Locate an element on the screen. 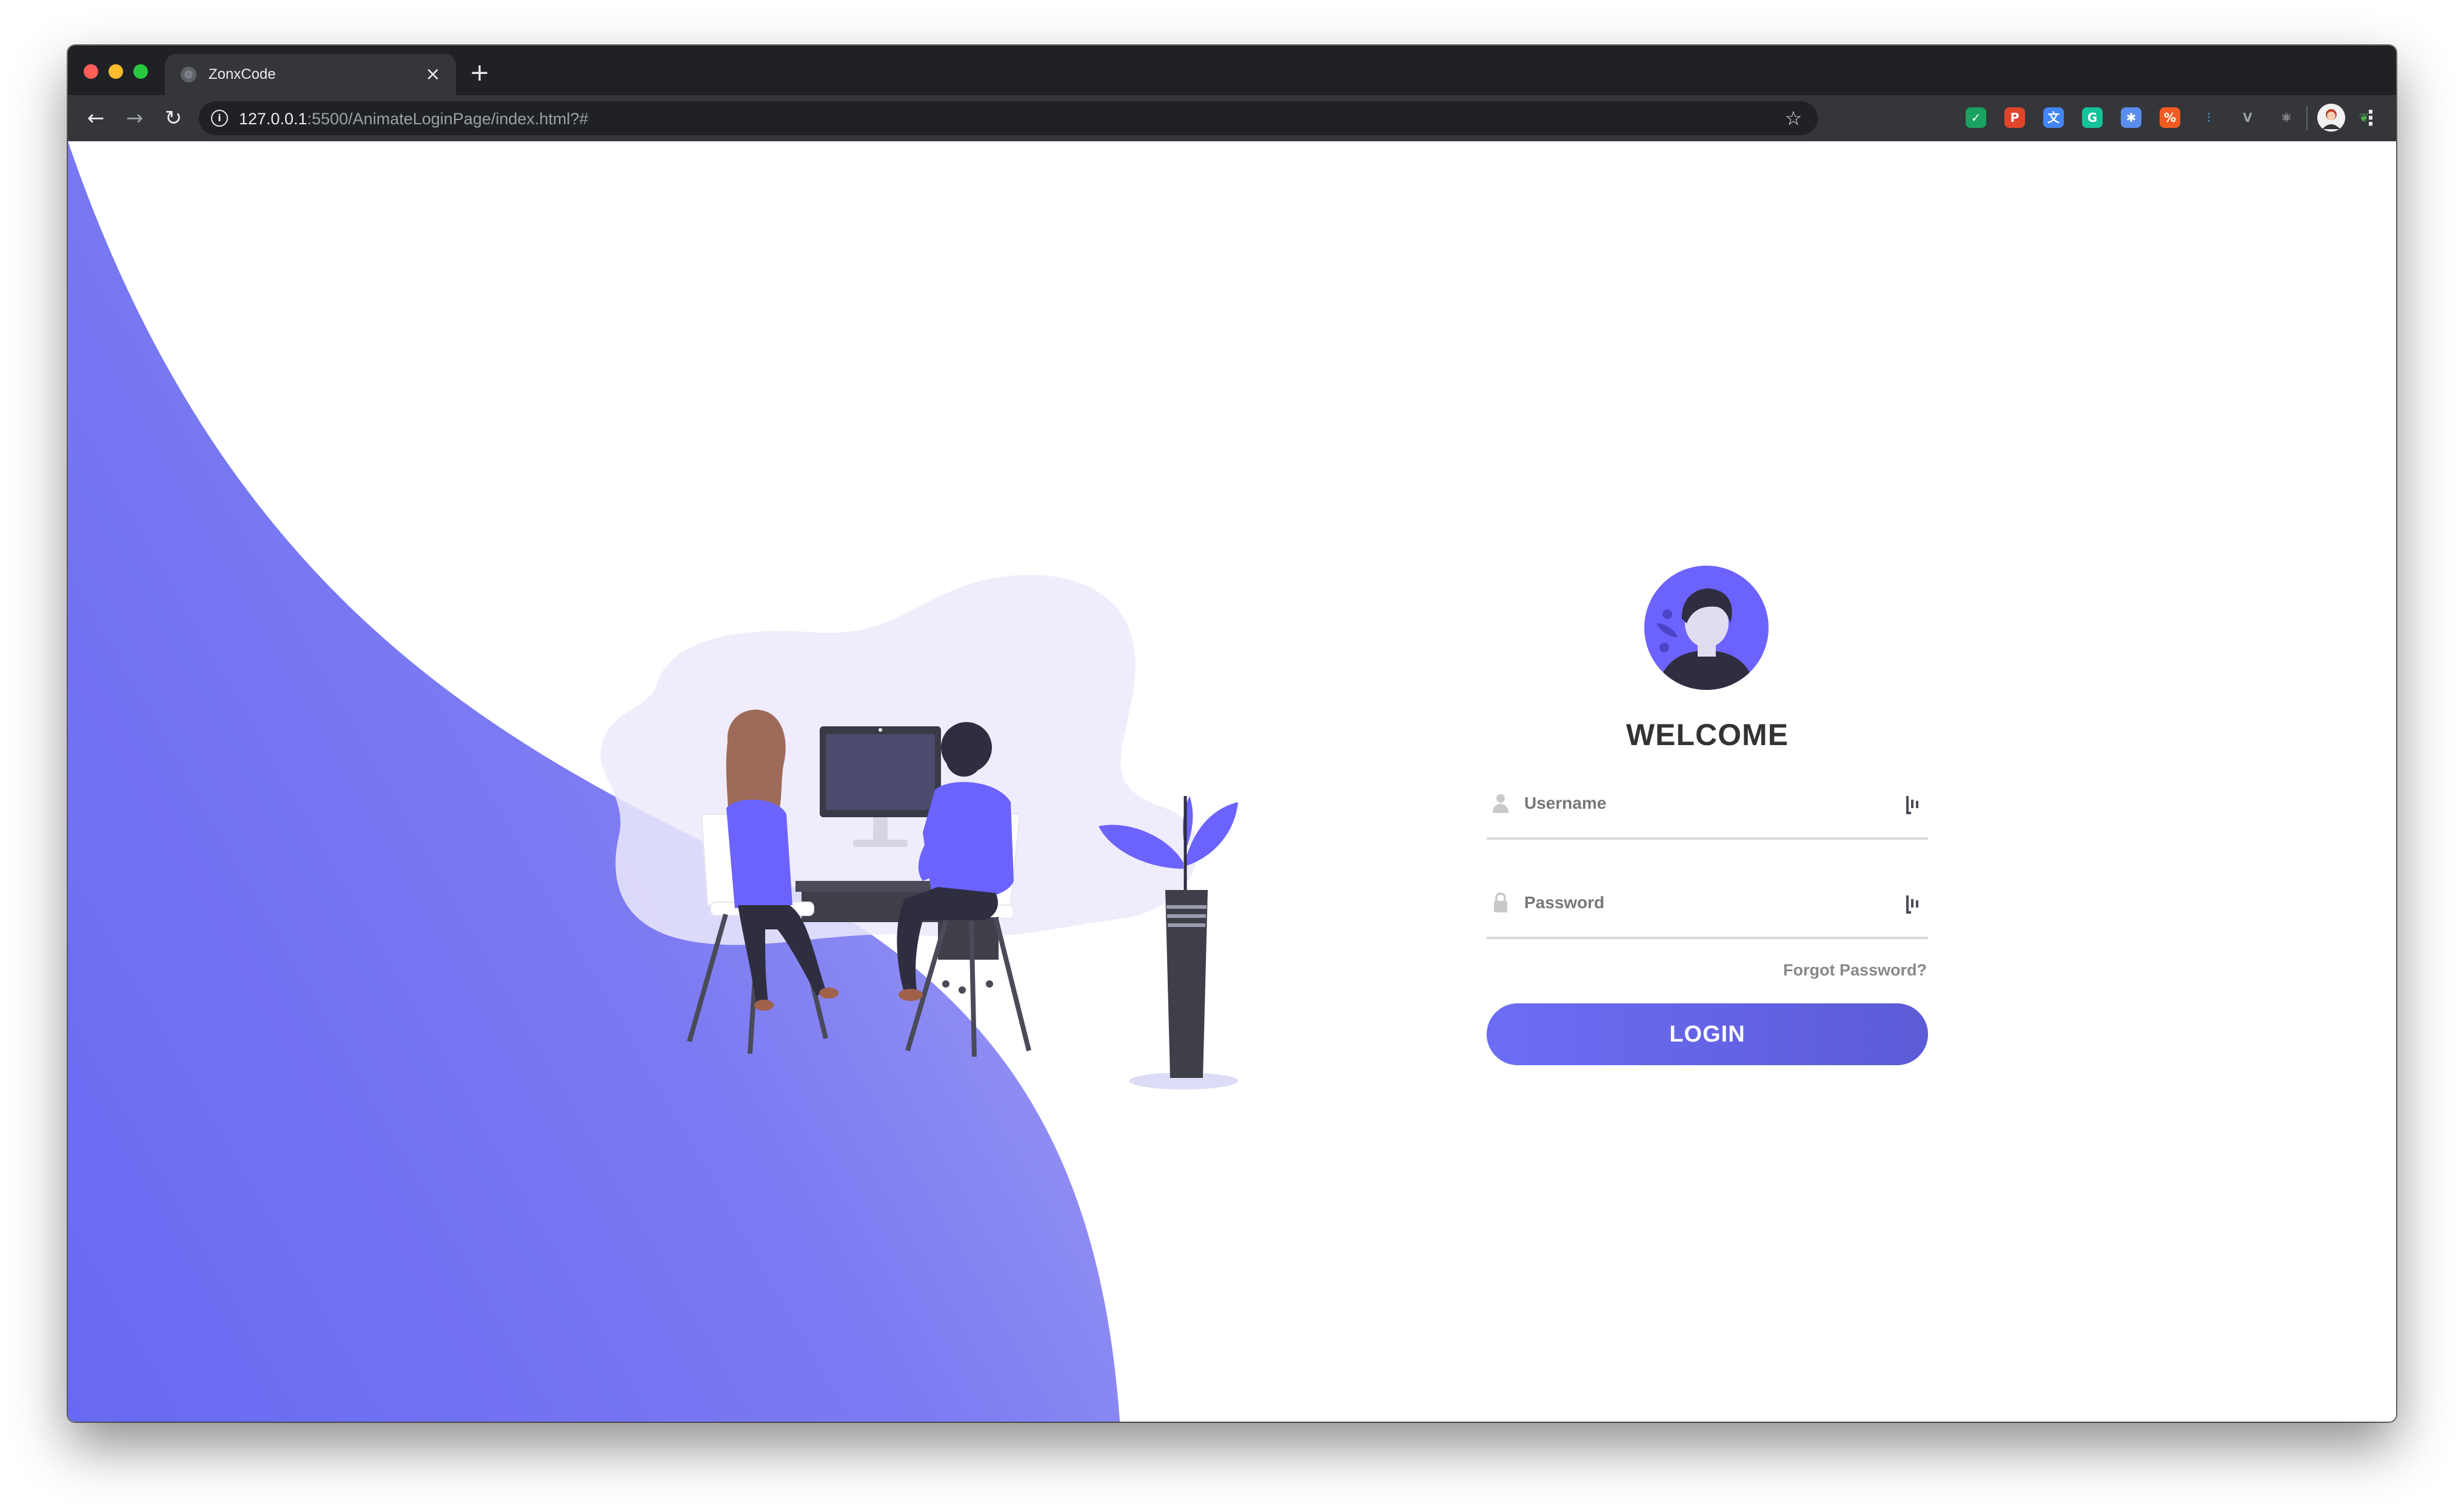 This screenshot has height=1512, width=2464. office-illustration is located at coordinates (919, 832).